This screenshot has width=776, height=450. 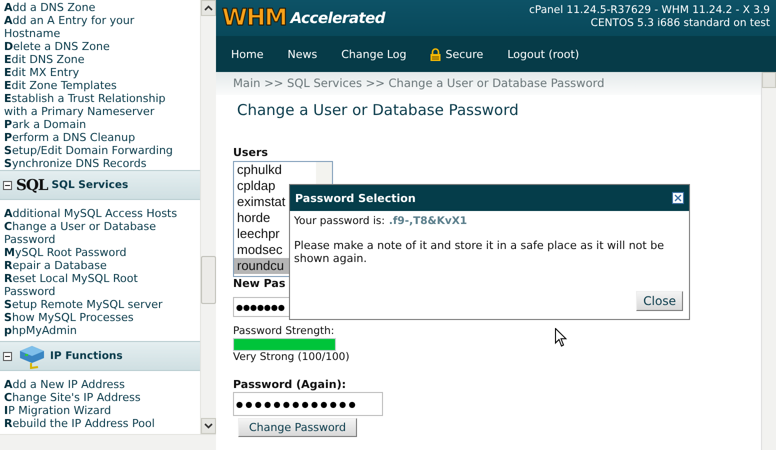 I want to click on scroll-down-icon, so click(x=208, y=426).